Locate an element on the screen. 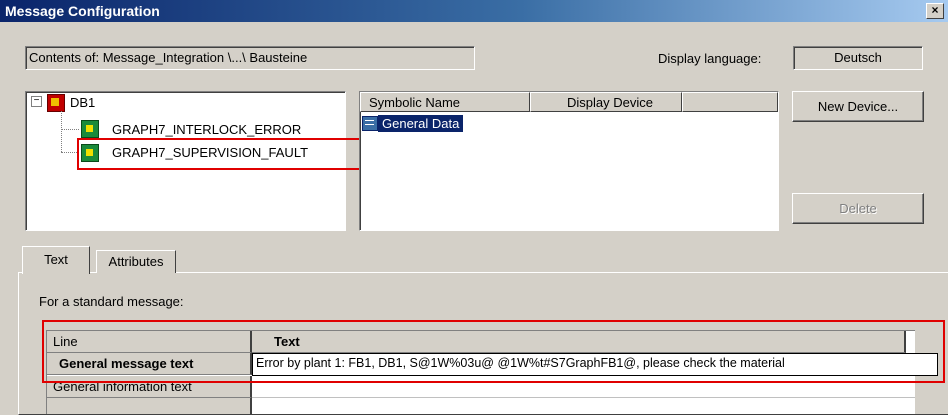 The image size is (948, 415). tree-item-db1: DB1 is located at coordinates (82, 102).